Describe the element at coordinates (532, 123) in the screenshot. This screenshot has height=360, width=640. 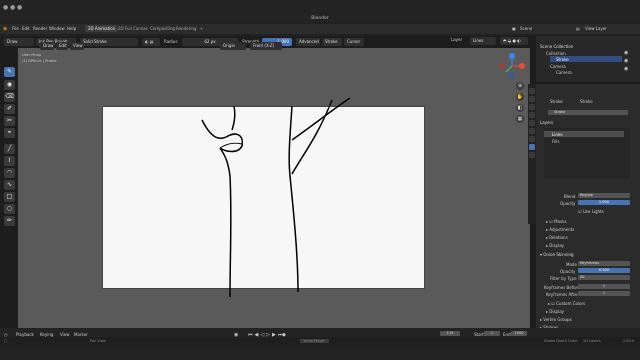
I see `world-tab-icon` at that location.